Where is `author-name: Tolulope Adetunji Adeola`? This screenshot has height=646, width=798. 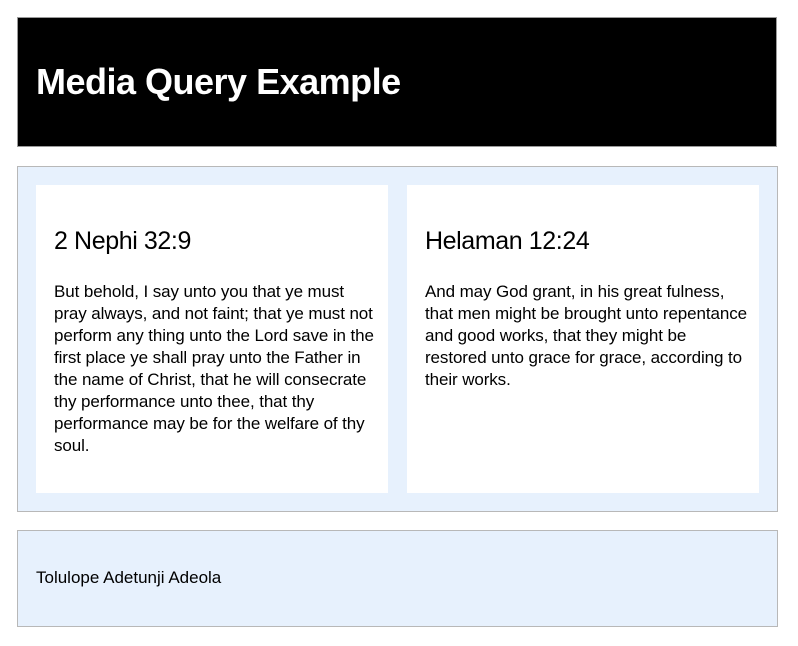 author-name: Tolulope Adetunji Adeola is located at coordinates (129, 577).